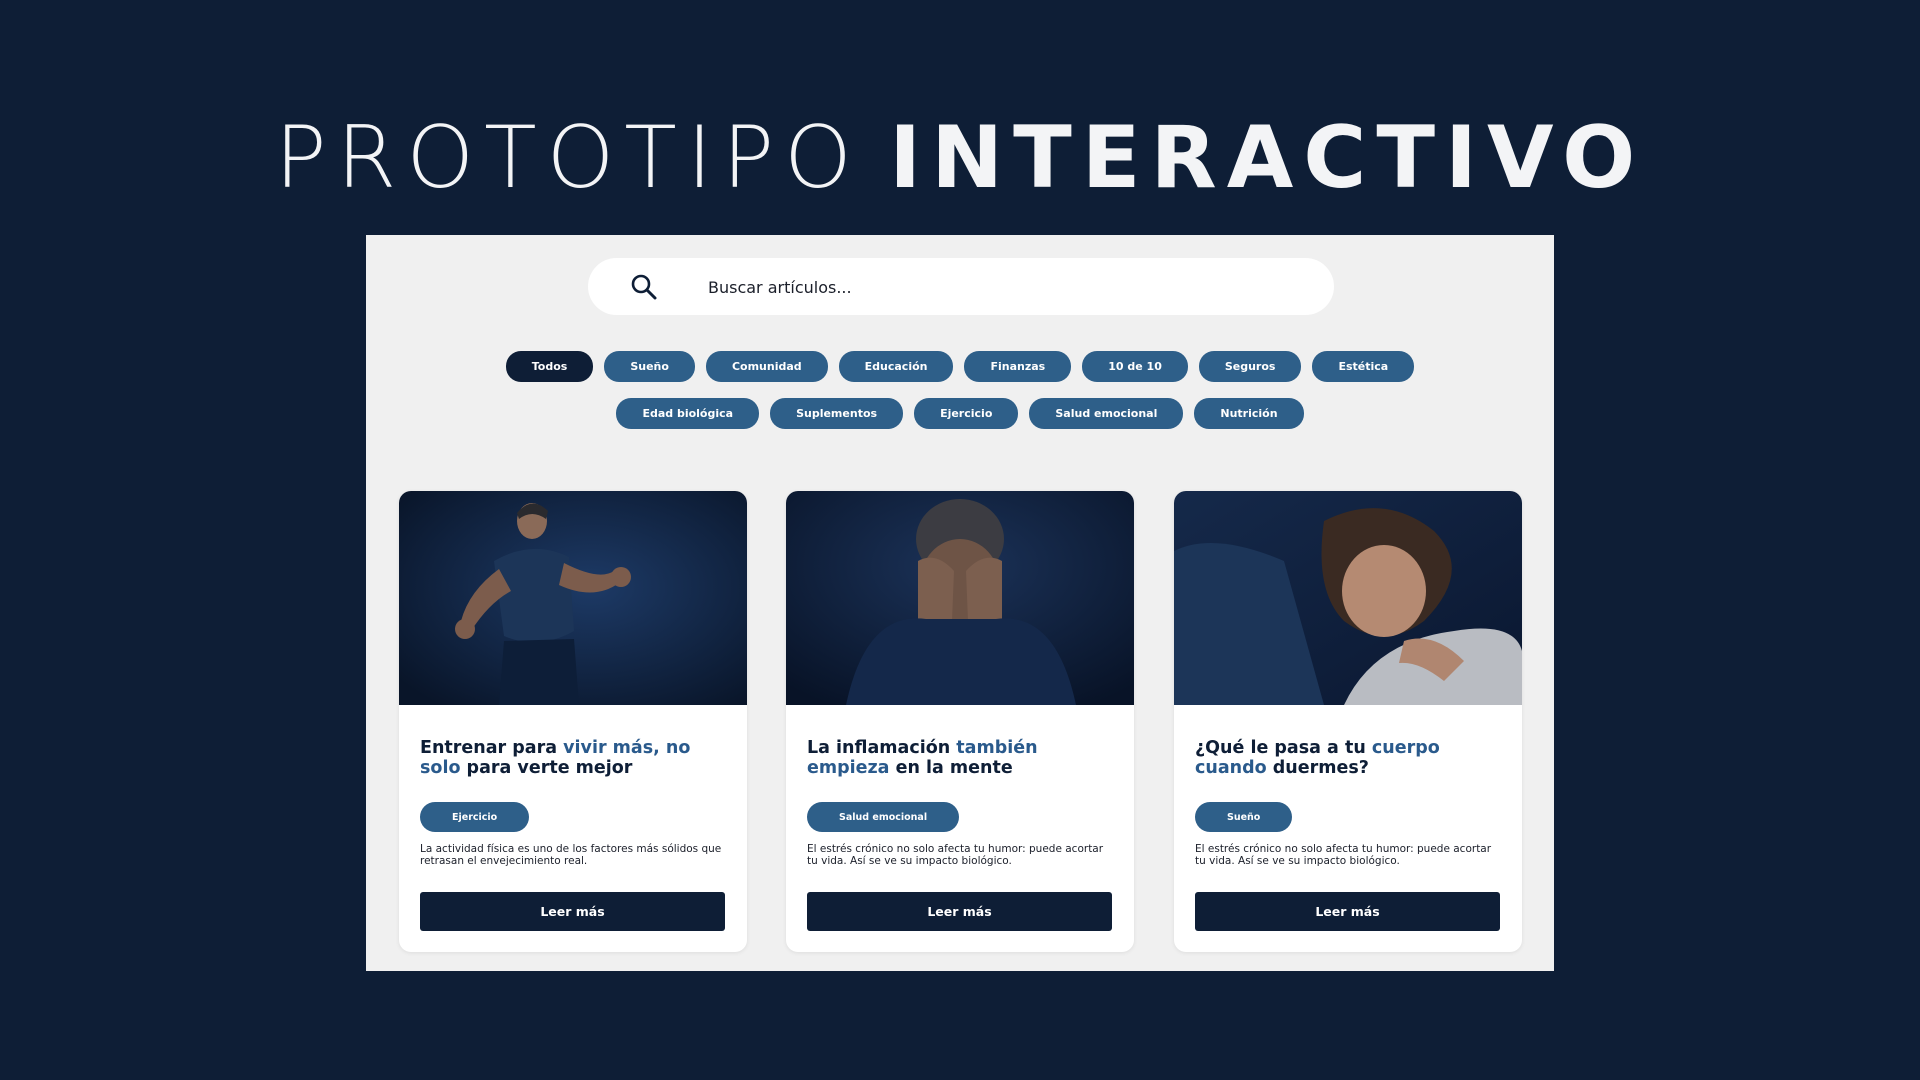  Describe the element at coordinates (766, 366) in the screenshot. I see `filter-chip-comunidad: Comunidad` at that location.